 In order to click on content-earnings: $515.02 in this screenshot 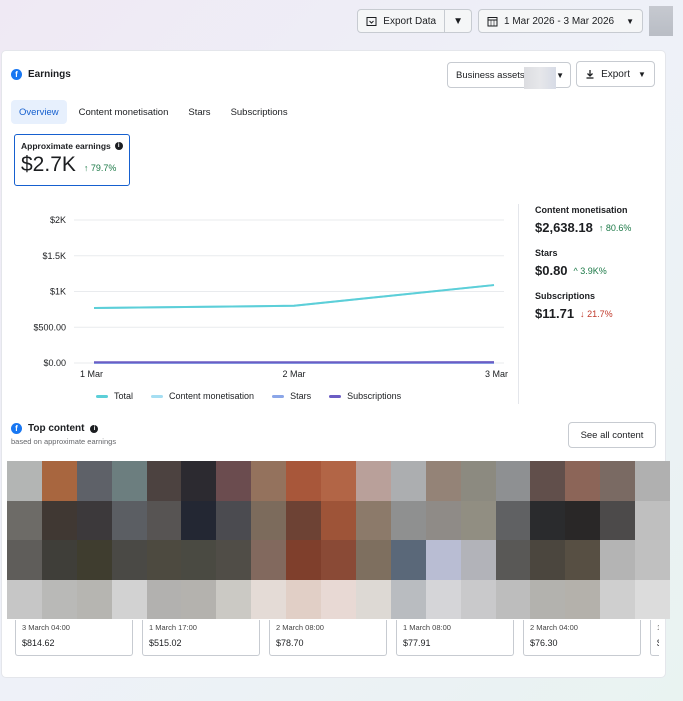, I will do `click(165, 643)`.